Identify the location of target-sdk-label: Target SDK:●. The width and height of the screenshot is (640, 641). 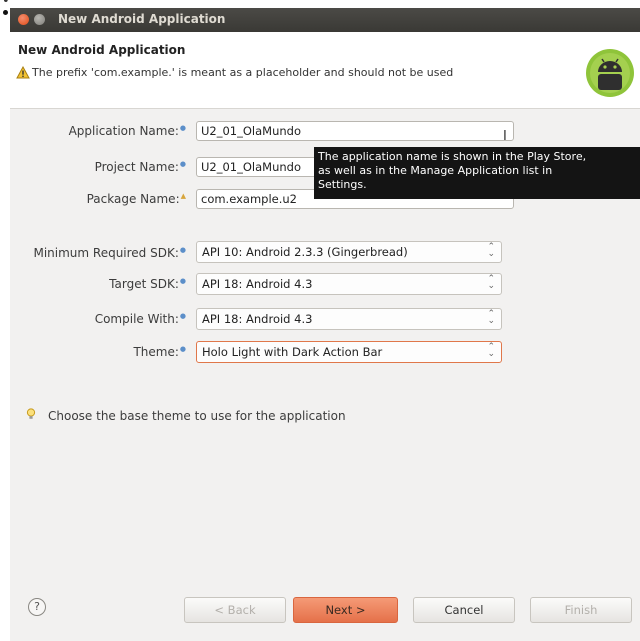
(147, 284).